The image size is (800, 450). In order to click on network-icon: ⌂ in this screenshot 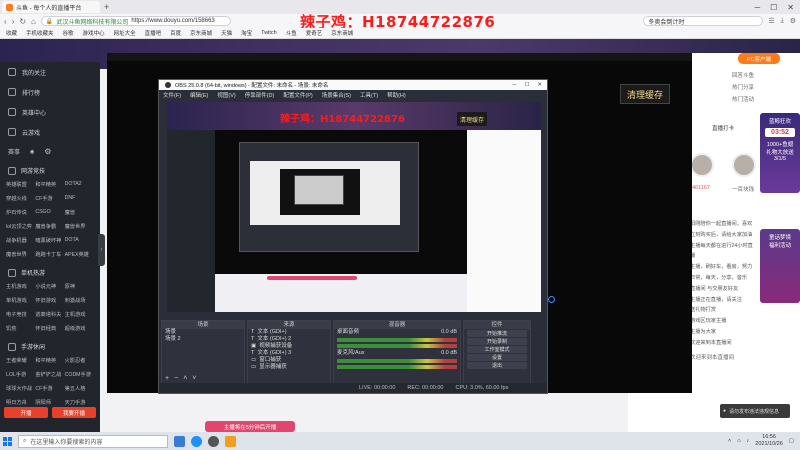, I will do `click(738, 441)`.